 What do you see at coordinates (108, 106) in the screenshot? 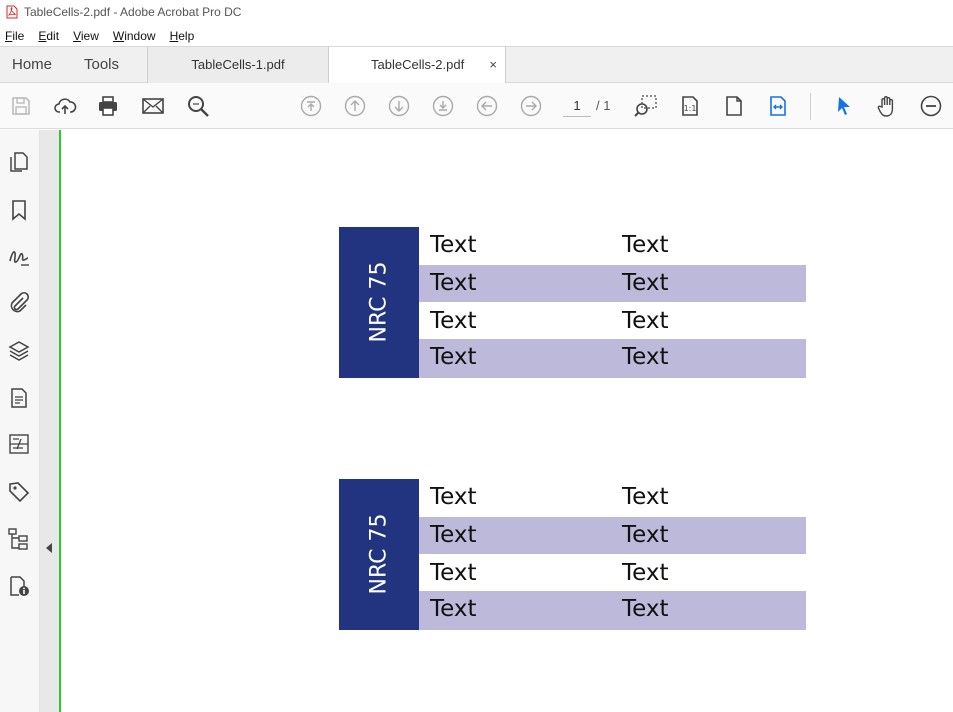
I see `print-icon` at bounding box center [108, 106].